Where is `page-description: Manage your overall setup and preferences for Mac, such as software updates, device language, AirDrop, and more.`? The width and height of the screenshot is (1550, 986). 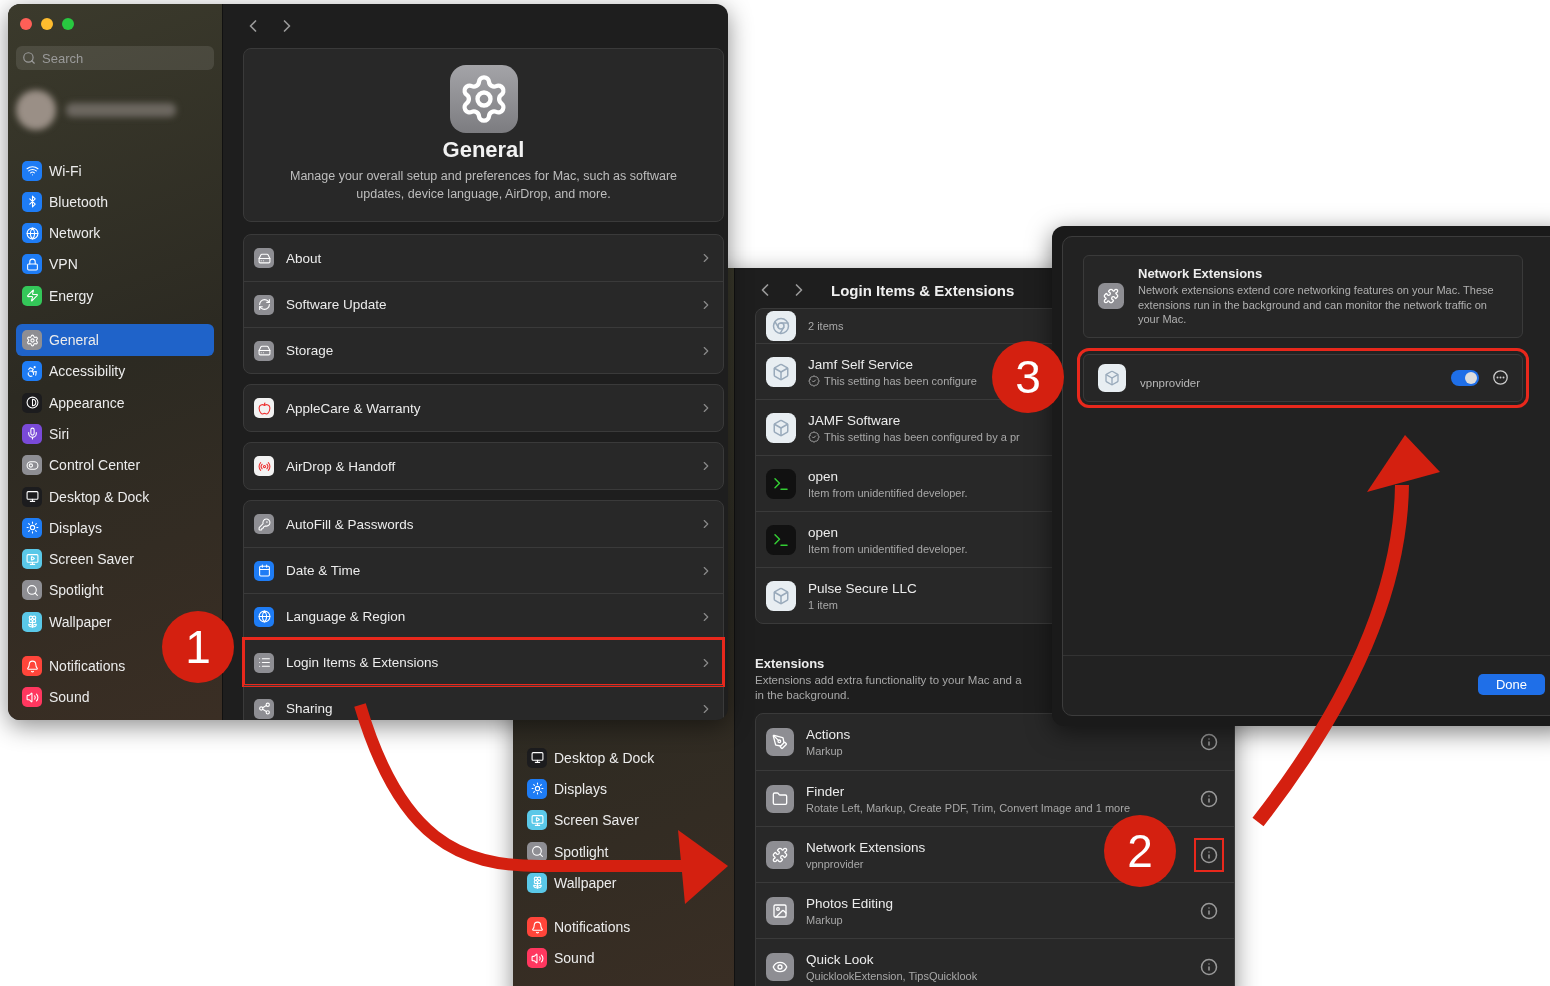
page-description: Manage your overall setup and preferences for Mac, such as software updates, device language, AirDrop, and more. is located at coordinates (483, 185).